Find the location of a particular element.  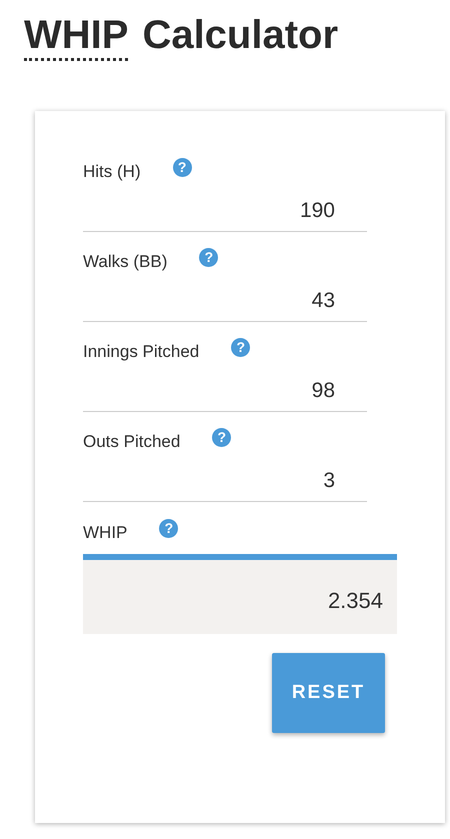

page-title: Calculator is located at coordinates (240, 35).